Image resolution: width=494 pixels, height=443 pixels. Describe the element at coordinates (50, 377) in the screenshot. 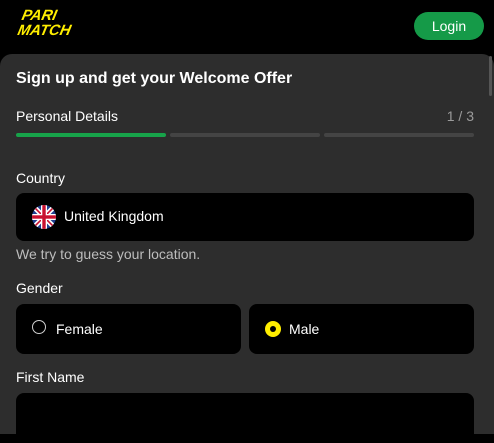

I see `first-name-label: First Name` at that location.